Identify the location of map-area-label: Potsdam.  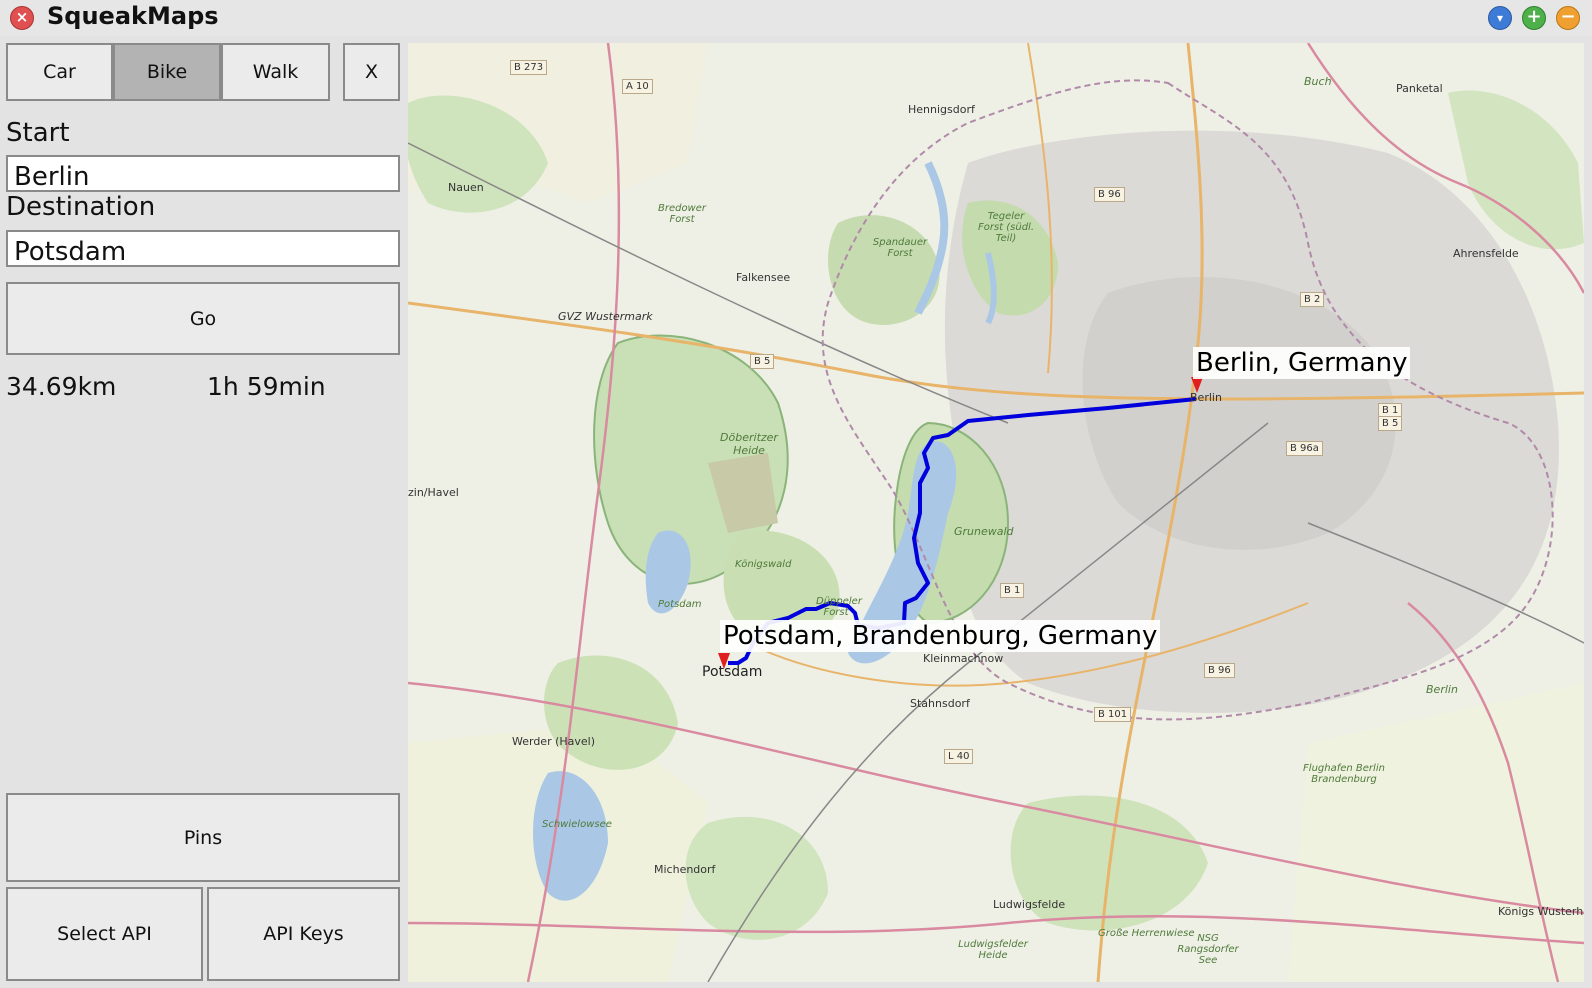
(680, 604).